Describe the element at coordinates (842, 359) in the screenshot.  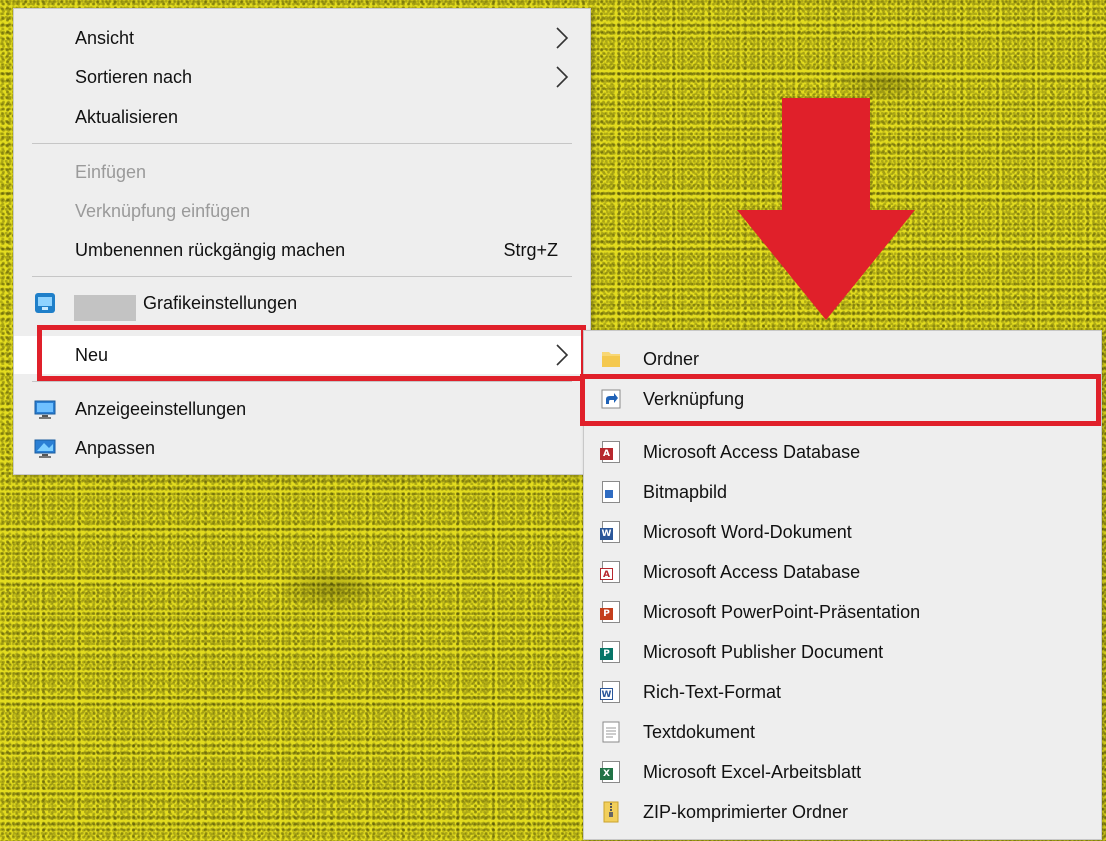
I see `submenu-item-ordner: Ordner` at that location.